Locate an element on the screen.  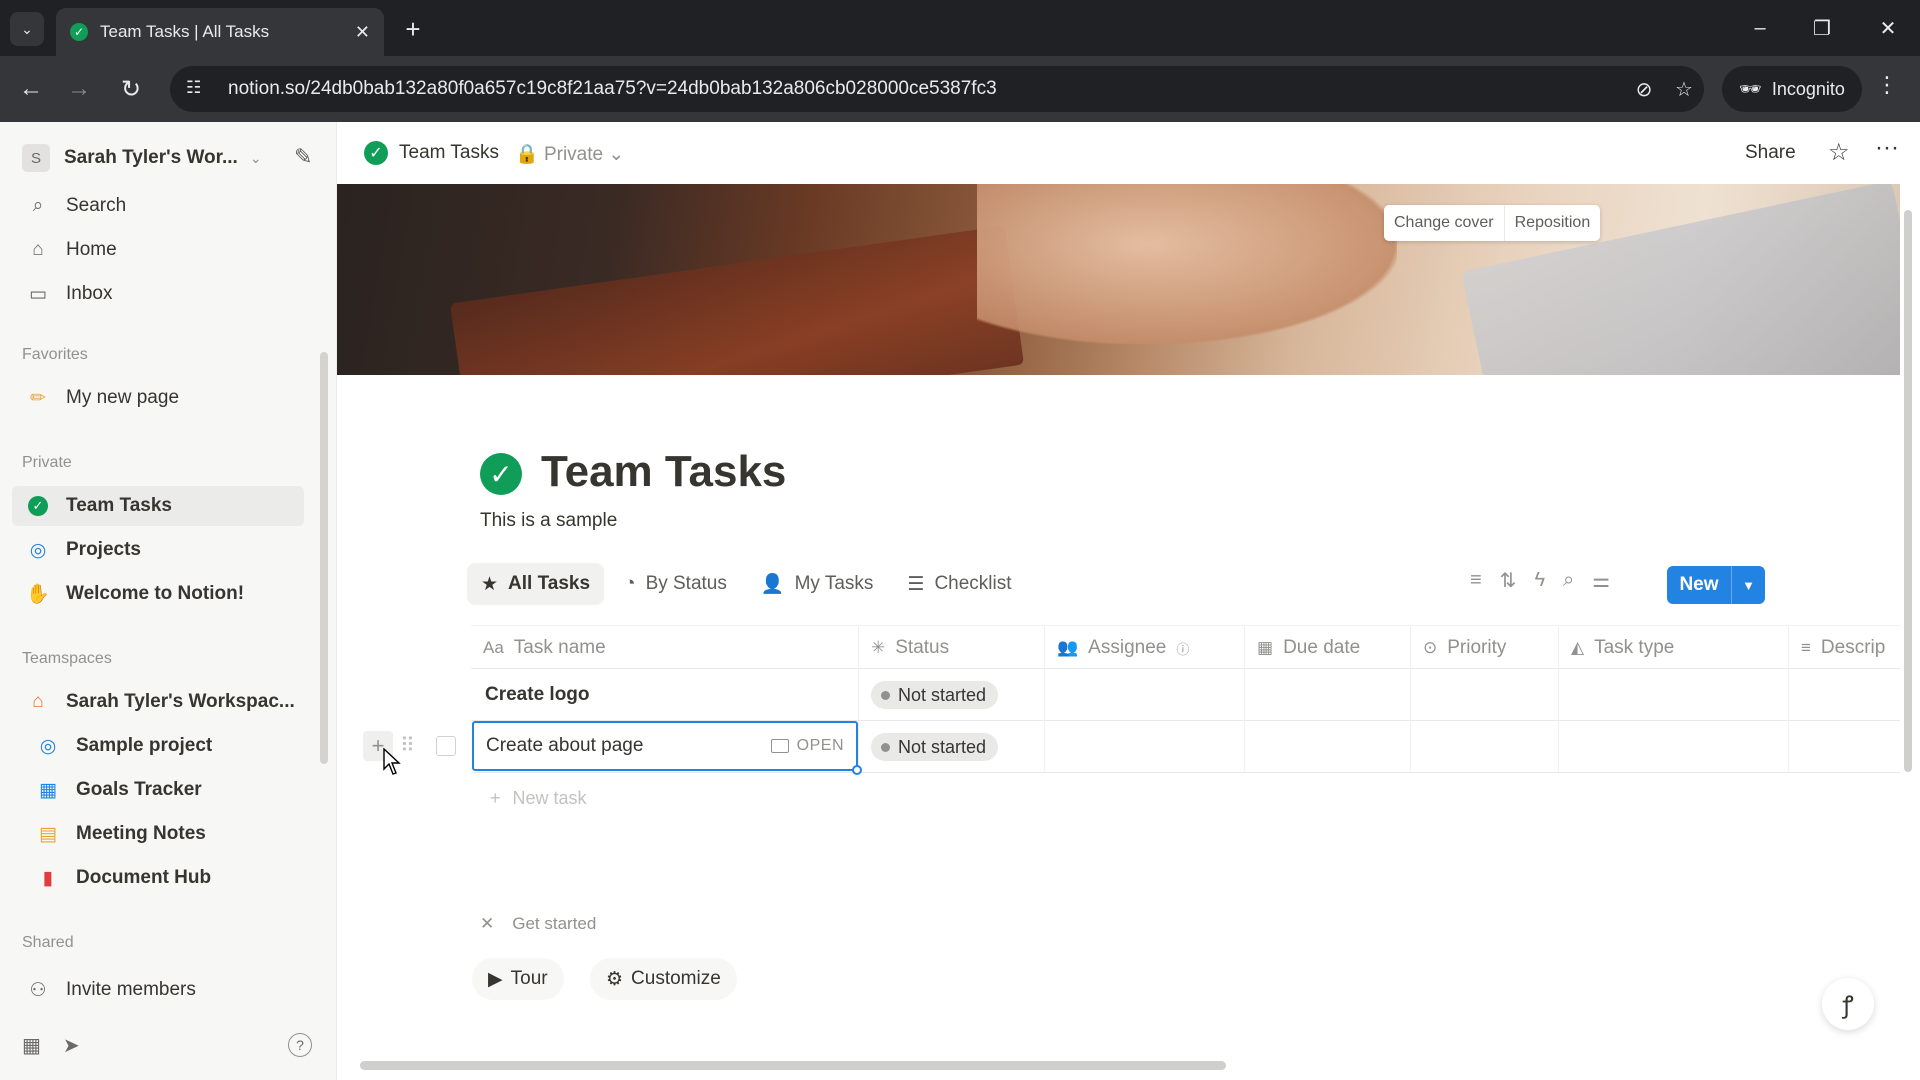
tab-by-status: ◔ By Status is located at coordinates (675, 584).